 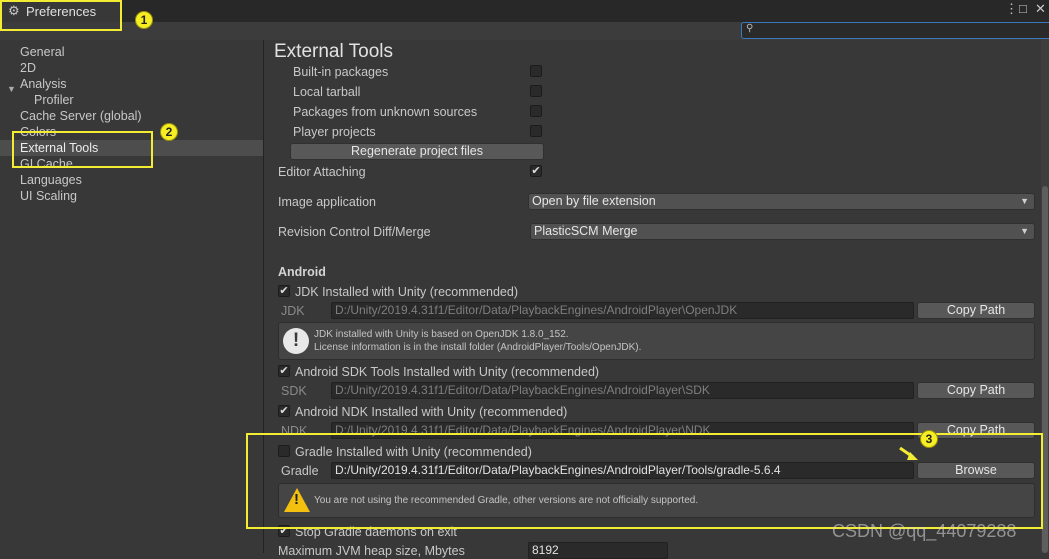 I want to click on regenerate-project-files-button: Regenerate project files, so click(x=417, y=151).